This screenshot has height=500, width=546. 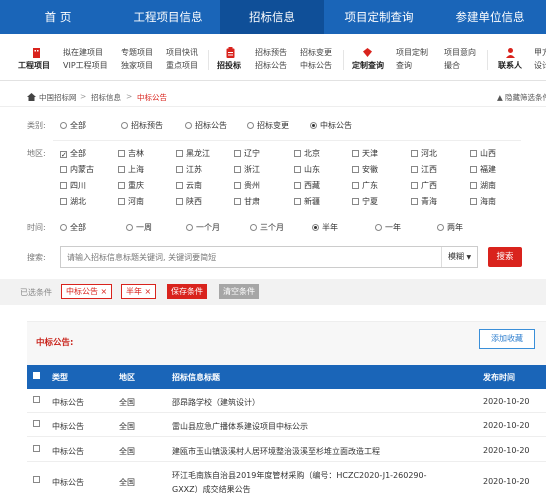 I want to click on time-option: 全部, so click(x=73, y=227).